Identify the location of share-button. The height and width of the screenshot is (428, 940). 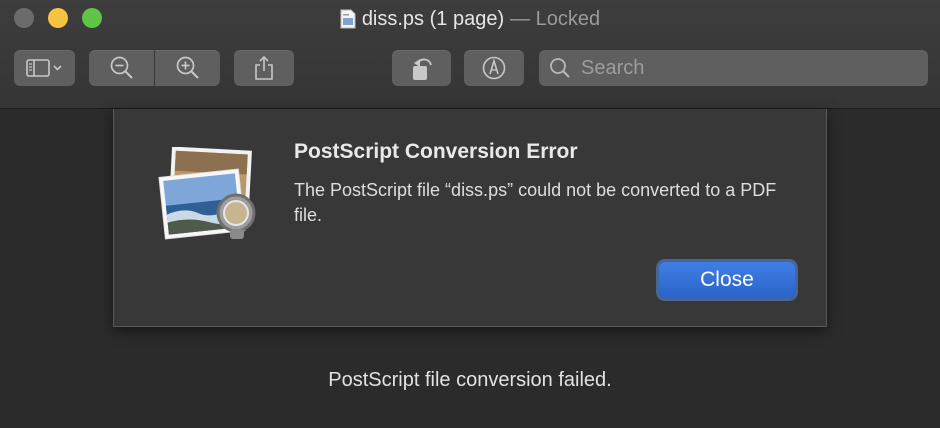
(264, 68).